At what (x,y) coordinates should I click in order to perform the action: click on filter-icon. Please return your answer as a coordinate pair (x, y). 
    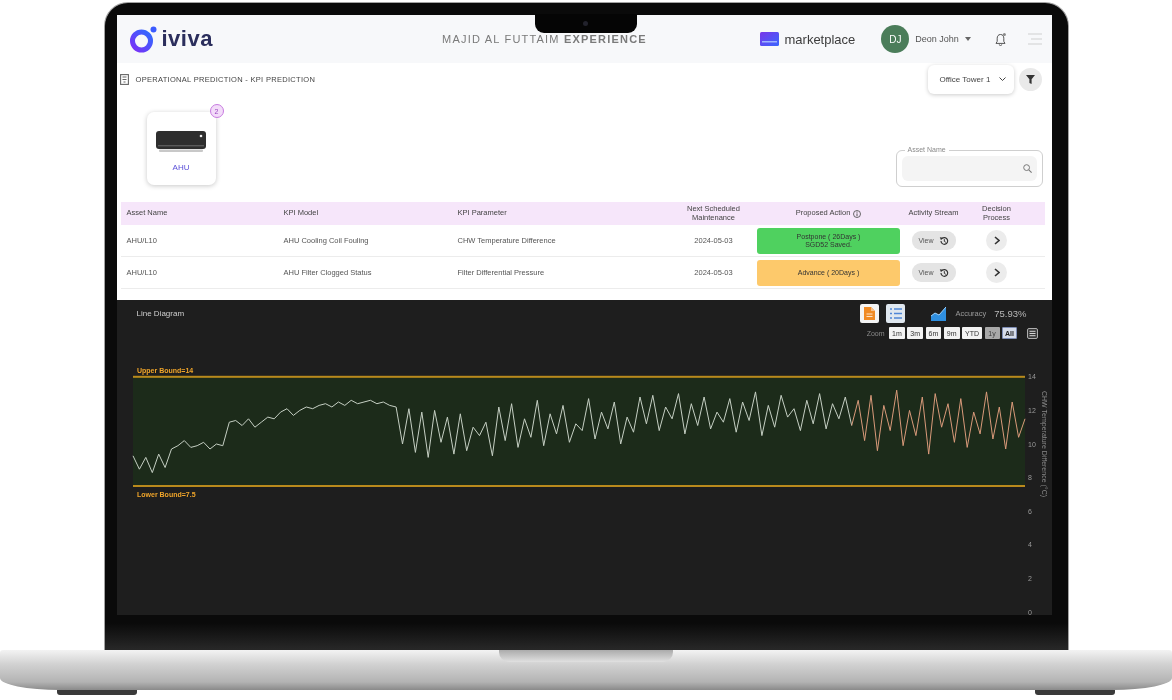
    Looking at the image, I should click on (1030, 79).